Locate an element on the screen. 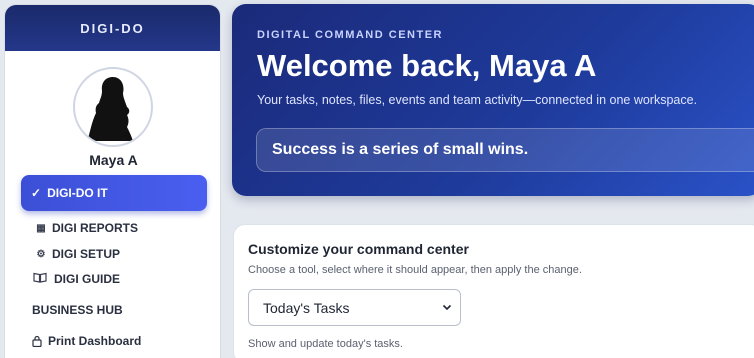 The width and height of the screenshot is (754, 358). nav-item-digi-guide: DIGI GUIDE is located at coordinates (76, 279).